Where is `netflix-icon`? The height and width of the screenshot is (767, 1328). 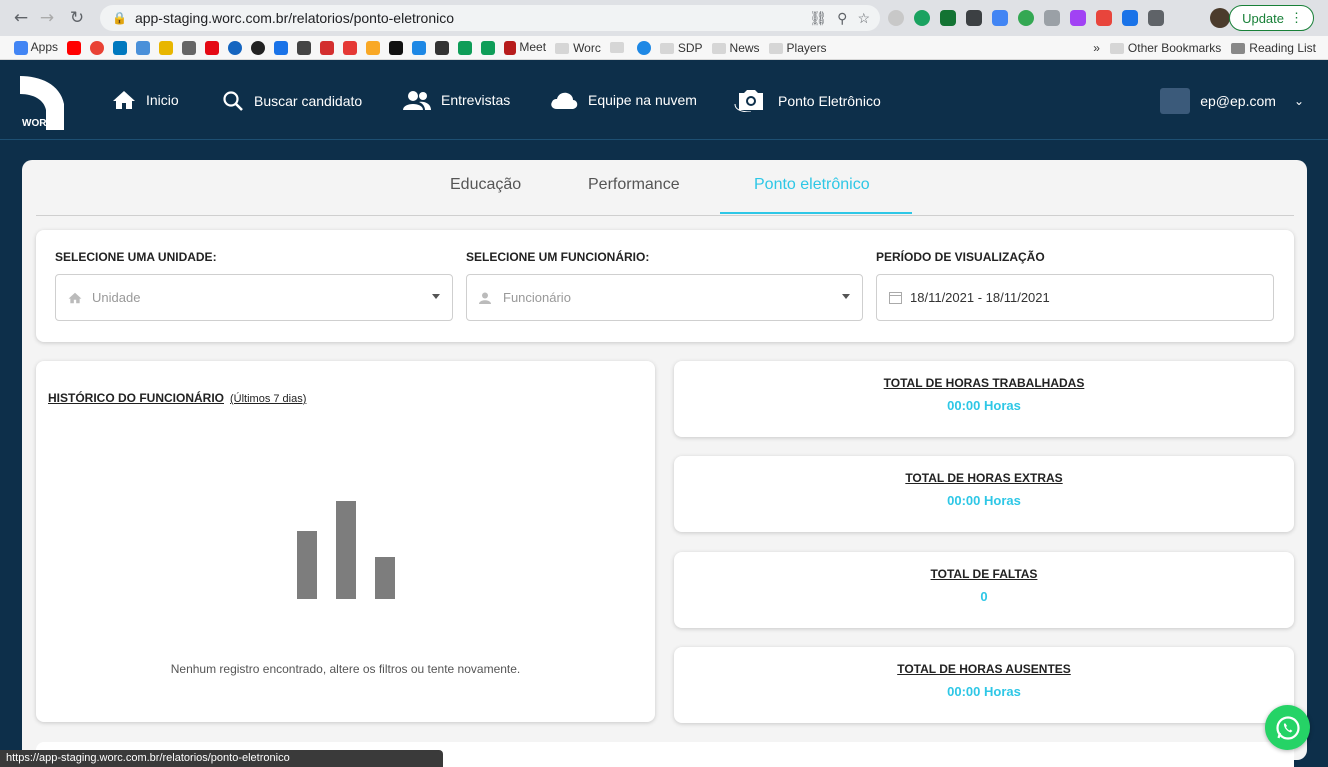
netflix-icon is located at coordinates (212, 47).